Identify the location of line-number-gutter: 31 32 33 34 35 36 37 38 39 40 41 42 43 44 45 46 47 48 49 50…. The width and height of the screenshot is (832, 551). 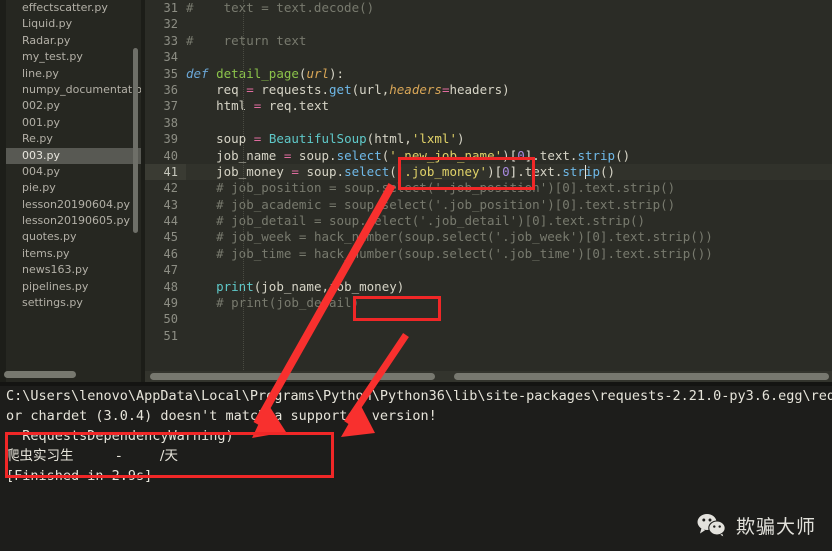
(165, 186).